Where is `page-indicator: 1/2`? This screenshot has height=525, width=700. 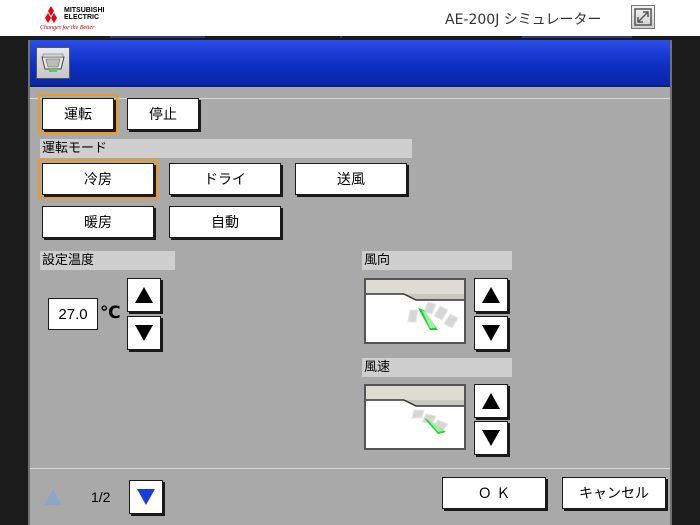 page-indicator: 1/2 is located at coordinates (101, 497).